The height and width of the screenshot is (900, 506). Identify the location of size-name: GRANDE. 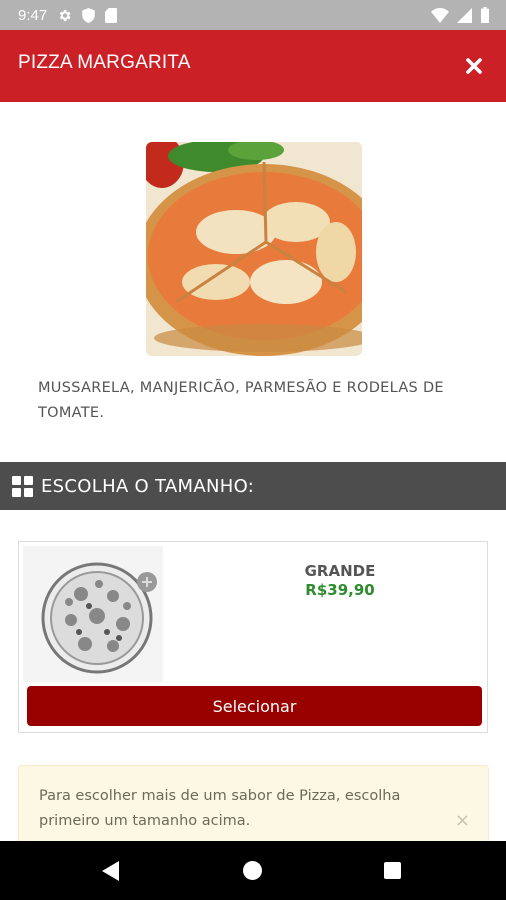
(340, 571).